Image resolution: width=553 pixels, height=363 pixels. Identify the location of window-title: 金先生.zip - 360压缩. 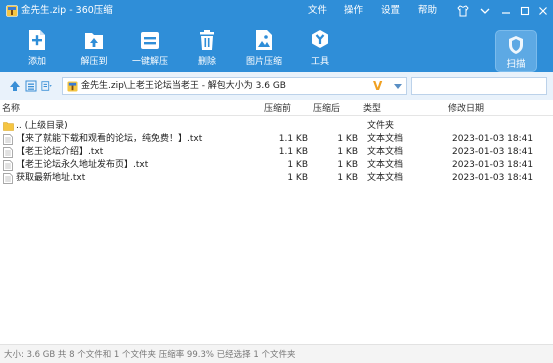
(67, 10).